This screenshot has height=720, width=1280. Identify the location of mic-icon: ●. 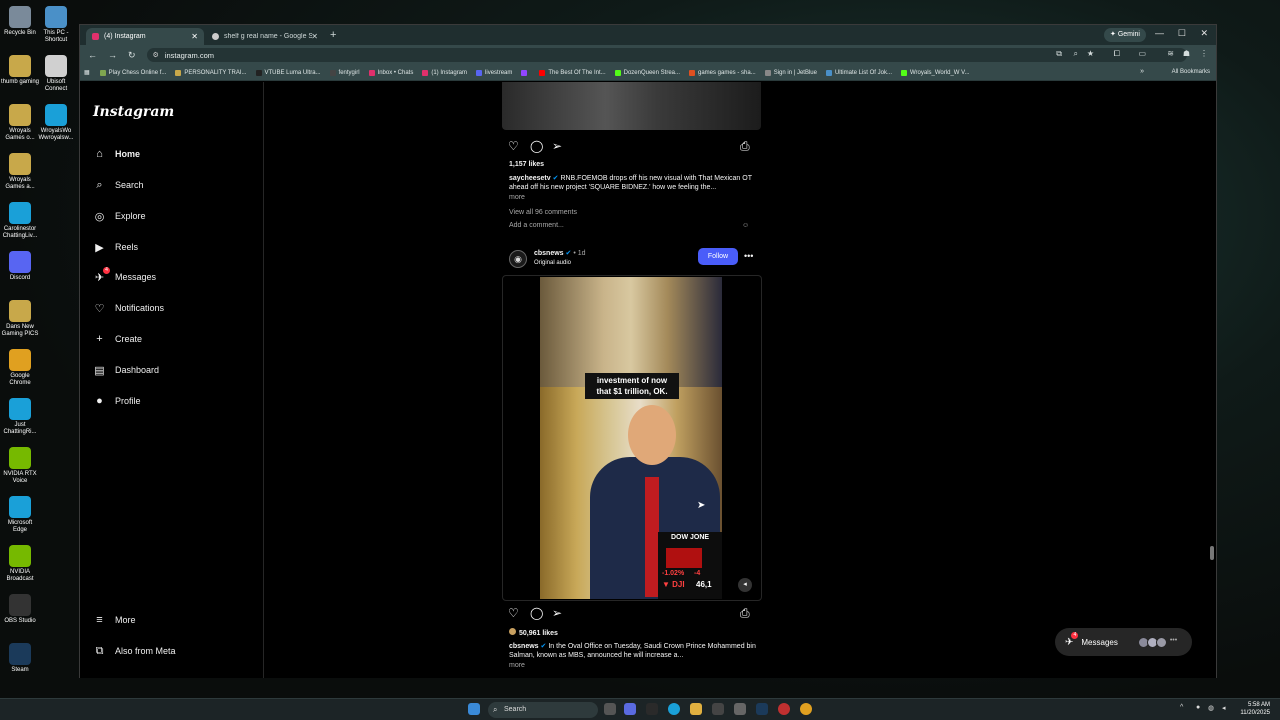
(1198, 707).